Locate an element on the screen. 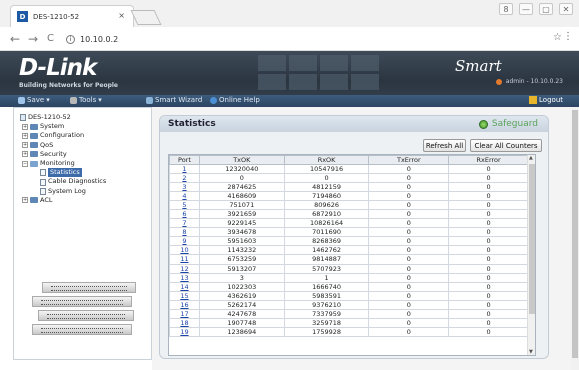 The image size is (579, 370). port-link: 12 is located at coordinates (184, 268).